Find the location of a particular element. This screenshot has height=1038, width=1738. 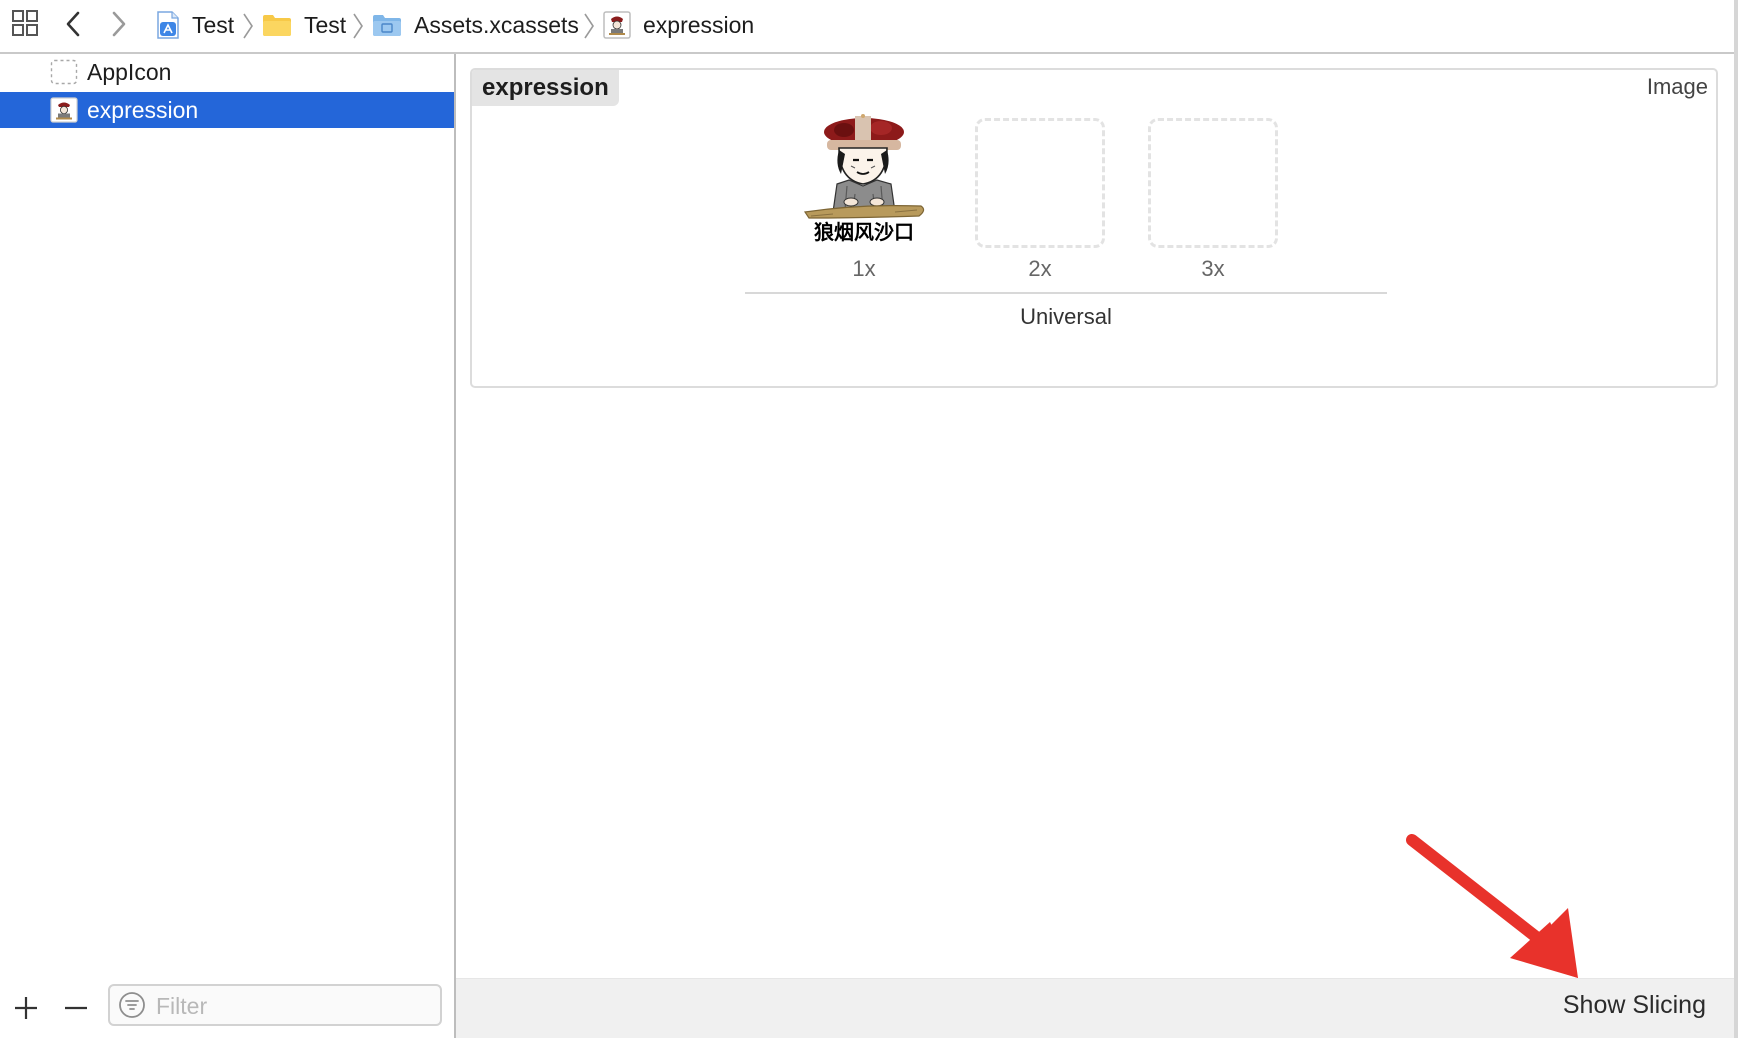

meme-caption: 狼烟风沙口 is located at coordinates (864, 232).